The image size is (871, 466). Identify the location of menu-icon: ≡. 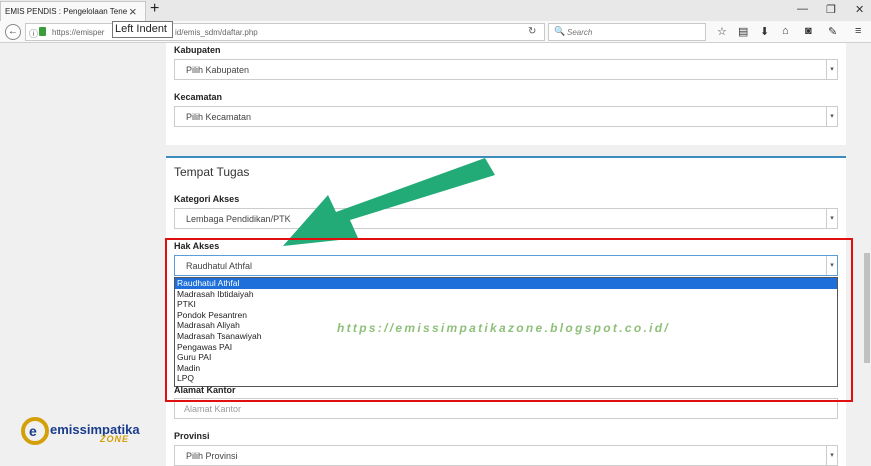
(858, 31).